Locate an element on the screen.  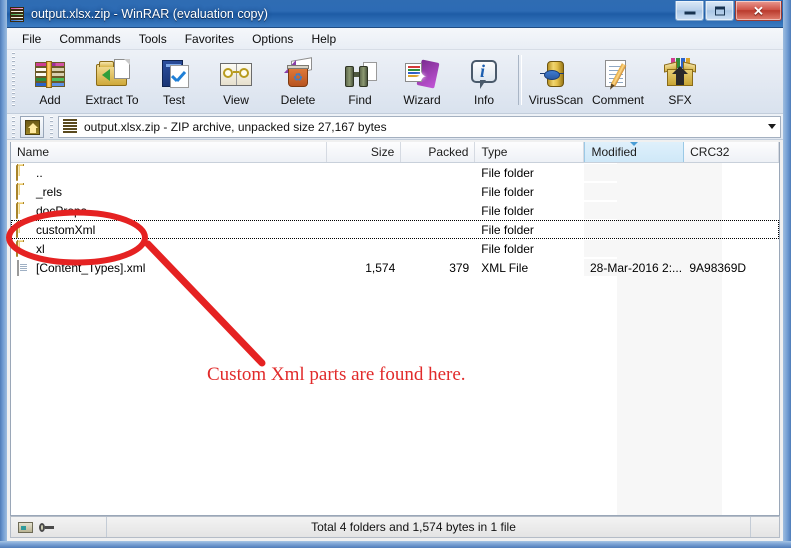
toolbar-label-comment: Comment is located at coordinates (617, 100).